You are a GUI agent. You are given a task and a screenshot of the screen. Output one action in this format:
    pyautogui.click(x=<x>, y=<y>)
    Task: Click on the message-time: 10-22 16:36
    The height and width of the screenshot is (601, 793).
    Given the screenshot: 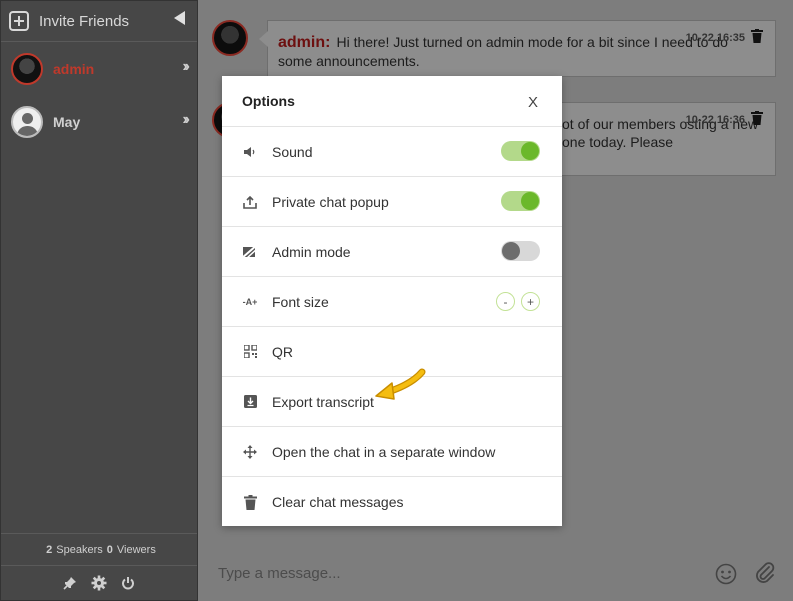 What is the action you would take?
    pyautogui.click(x=715, y=120)
    